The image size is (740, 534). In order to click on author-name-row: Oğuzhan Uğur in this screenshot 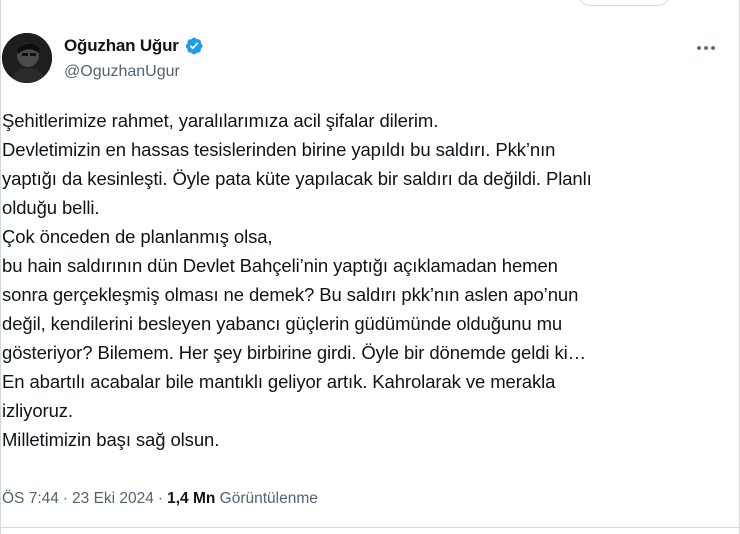, I will do `click(134, 46)`.